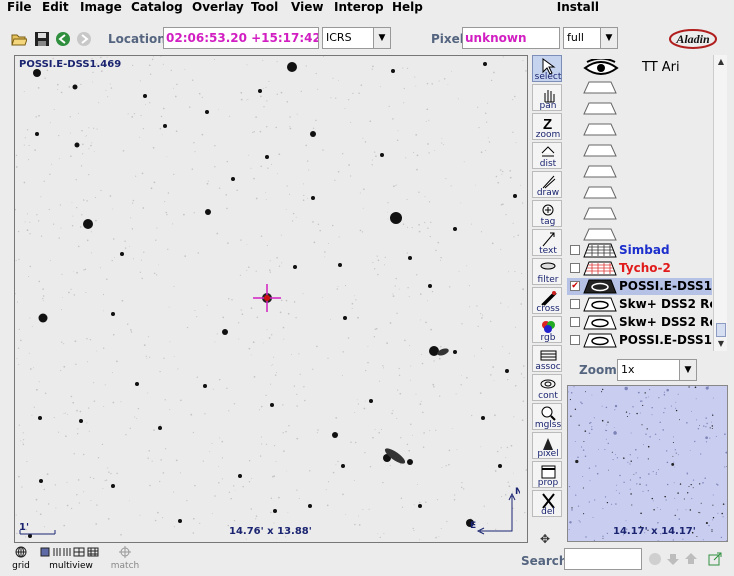 The height and width of the screenshot is (576, 734). I want to click on tool-tag-label: tag, so click(548, 222).